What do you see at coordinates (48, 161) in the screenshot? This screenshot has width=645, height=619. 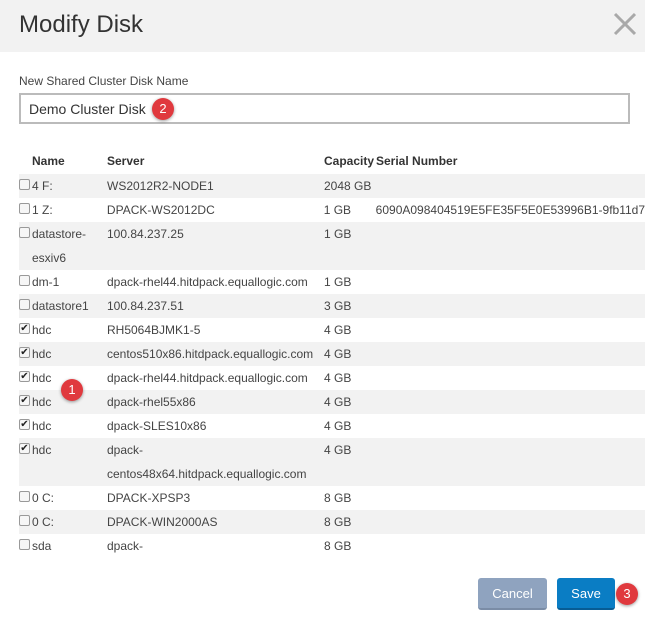 I see `column-header-name: Name` at bounding box center [48, 161].